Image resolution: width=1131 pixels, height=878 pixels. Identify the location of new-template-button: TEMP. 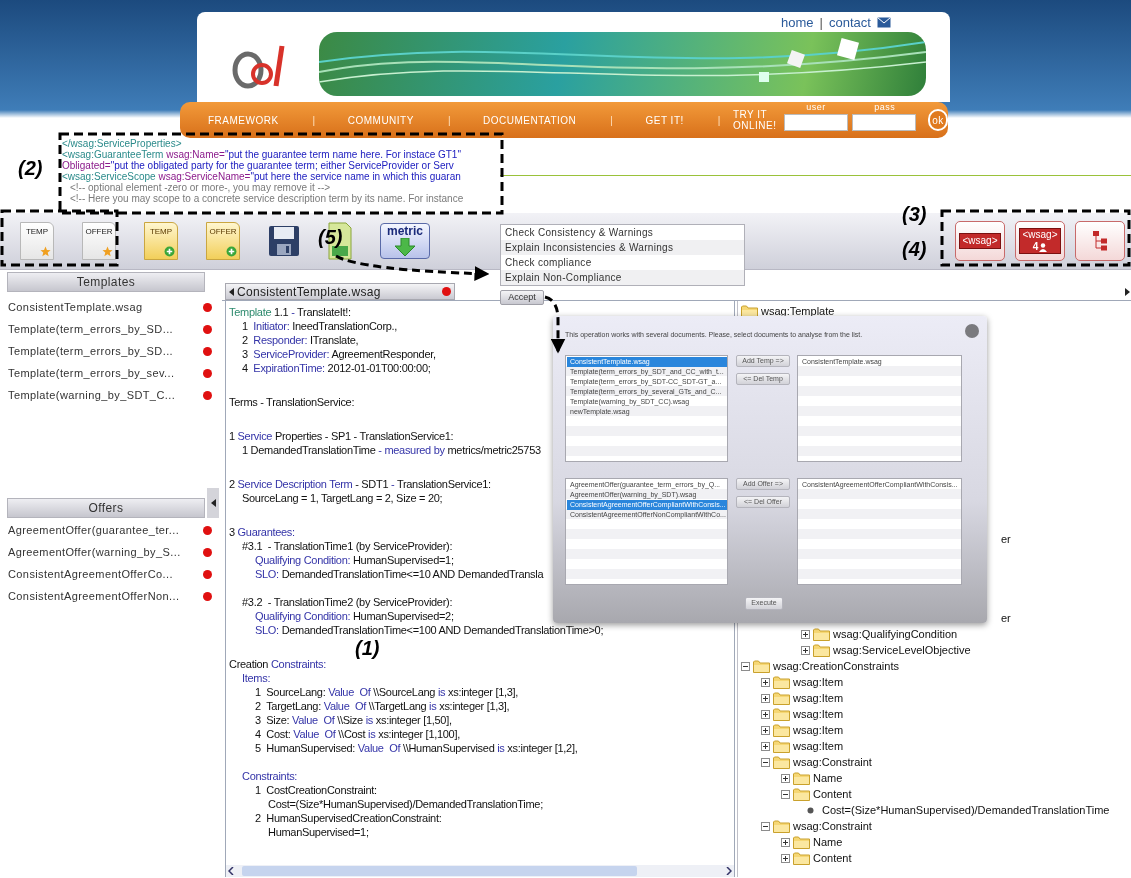
(37, 241).